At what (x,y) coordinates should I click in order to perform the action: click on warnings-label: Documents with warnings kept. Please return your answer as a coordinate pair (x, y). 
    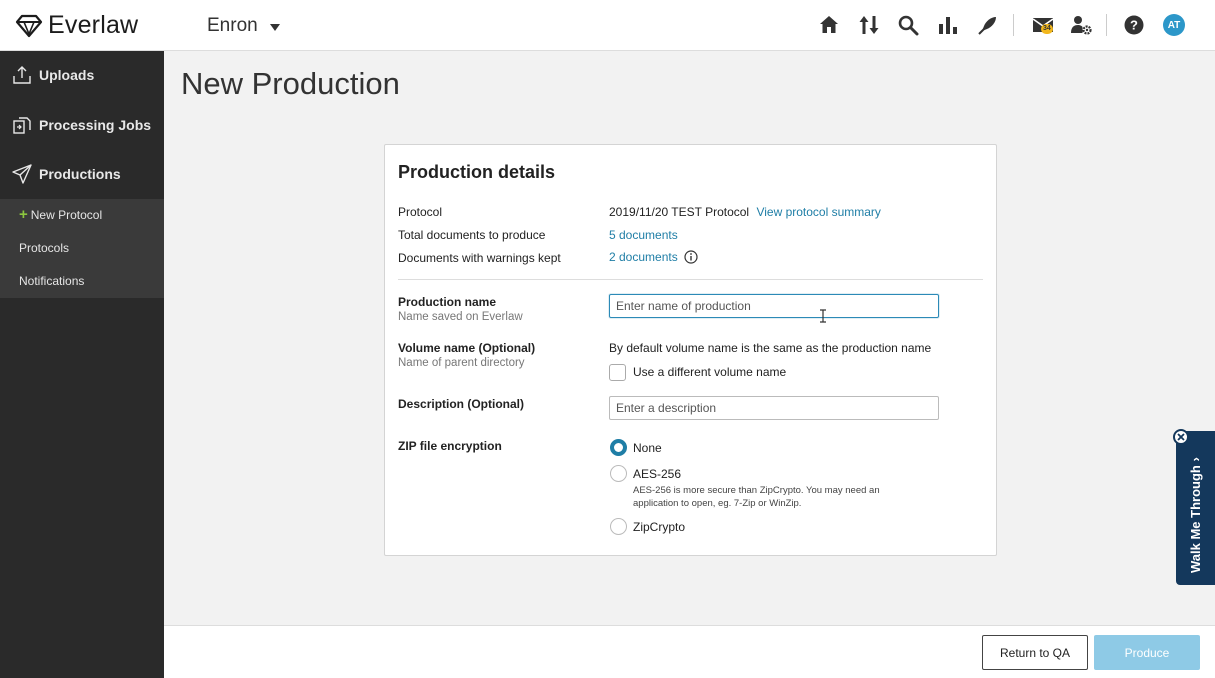
    Looking at the image, I should click on (479, 258).